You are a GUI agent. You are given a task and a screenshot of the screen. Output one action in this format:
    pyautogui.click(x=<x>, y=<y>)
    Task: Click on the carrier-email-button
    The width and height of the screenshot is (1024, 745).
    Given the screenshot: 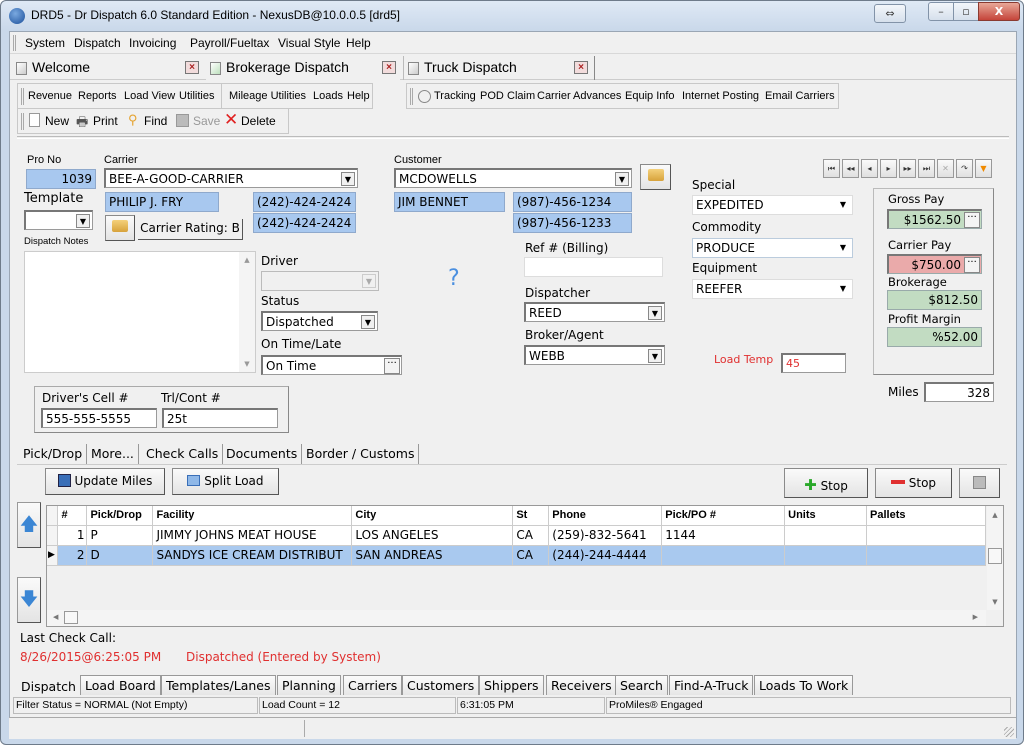 What is the action you would take?
    pyautogui.click(x=120, y=228)
    